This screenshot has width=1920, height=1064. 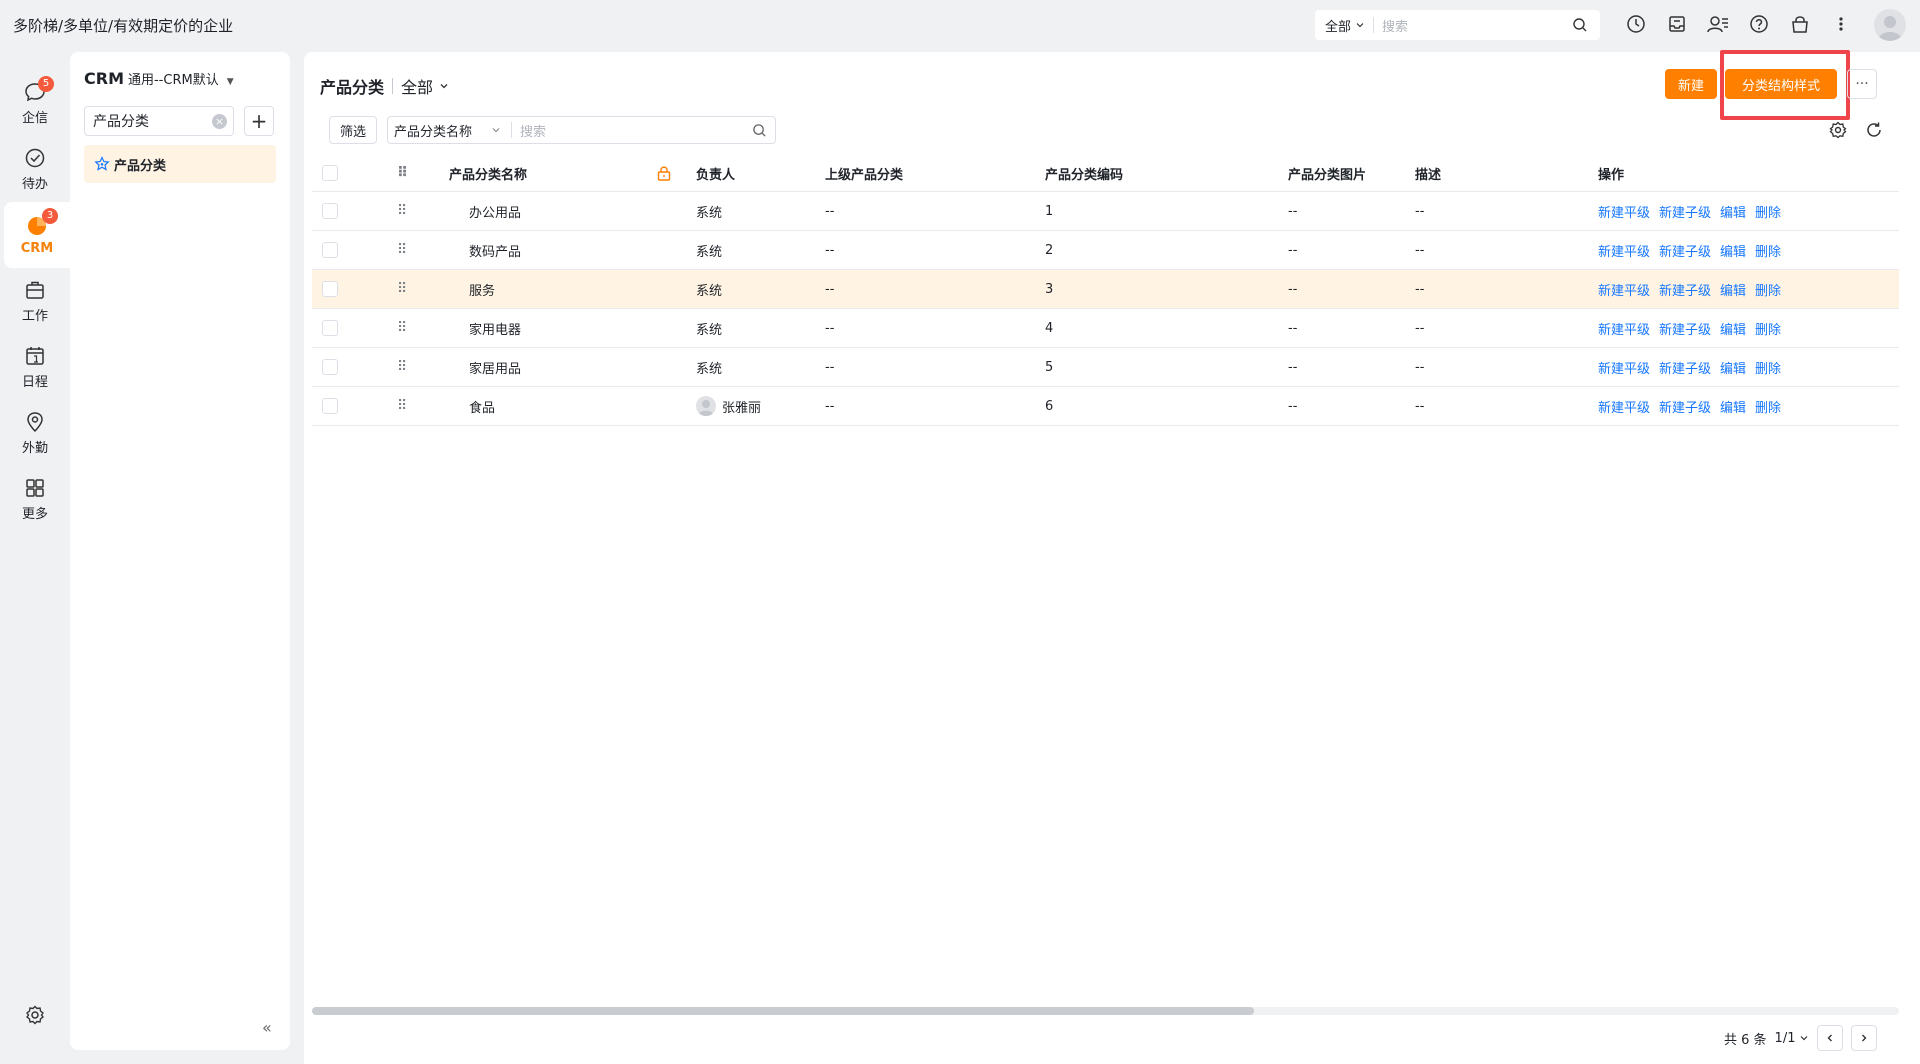 What do you see at coordinates (180, 164) in the screenshot?
I see `sidebar-item-product-category: 产品分类` at bounding box center [180, 164].